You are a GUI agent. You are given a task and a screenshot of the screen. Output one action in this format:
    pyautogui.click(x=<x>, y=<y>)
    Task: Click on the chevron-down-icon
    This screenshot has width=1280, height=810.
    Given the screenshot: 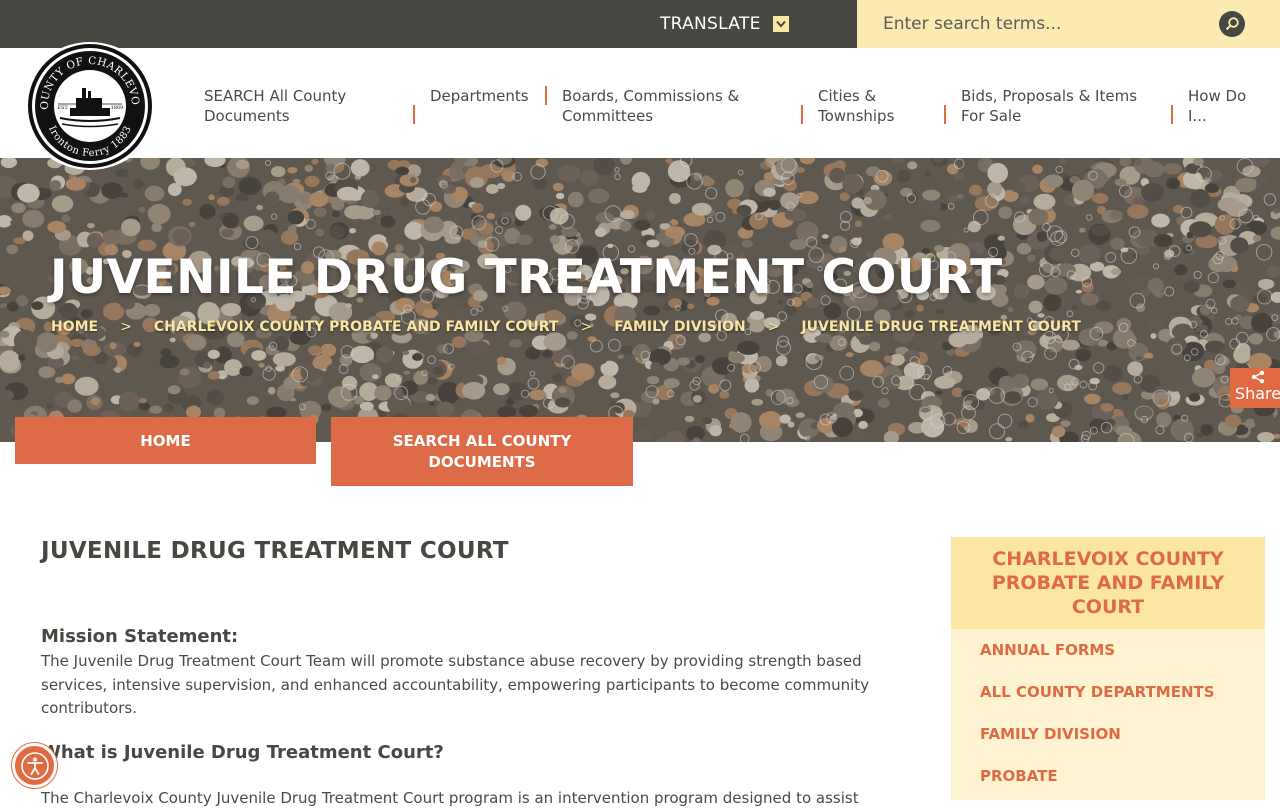 What is the action you would take?
    pyautogui.click(x=781, y=24)
    